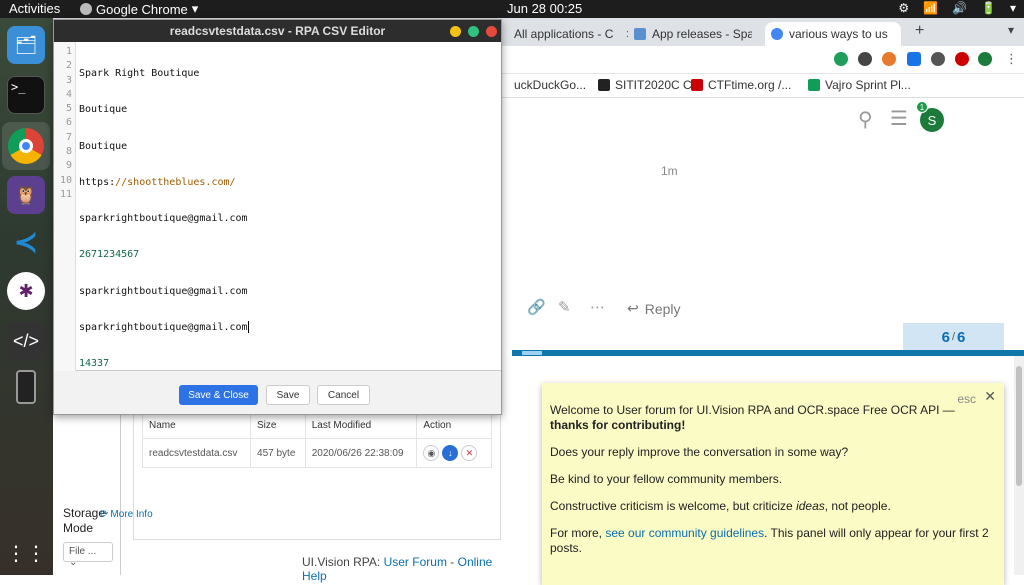 This screenshot has height=585, width=1024. What do you see at coordinates (26, 146) in the screenshot?
I see `chrome-dock-icon` at bounding box center [26, 146].